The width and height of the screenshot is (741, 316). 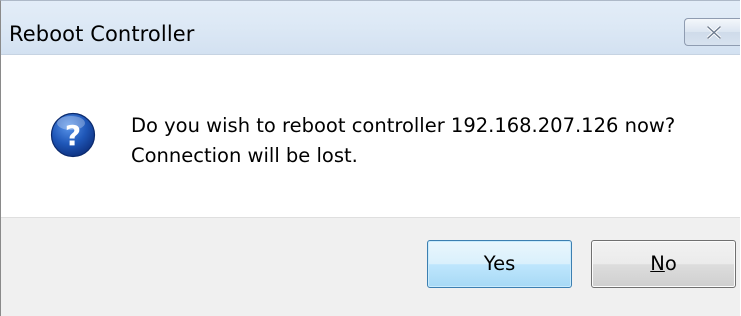 I want to click on no-button: No, so click(x=663, y=264).